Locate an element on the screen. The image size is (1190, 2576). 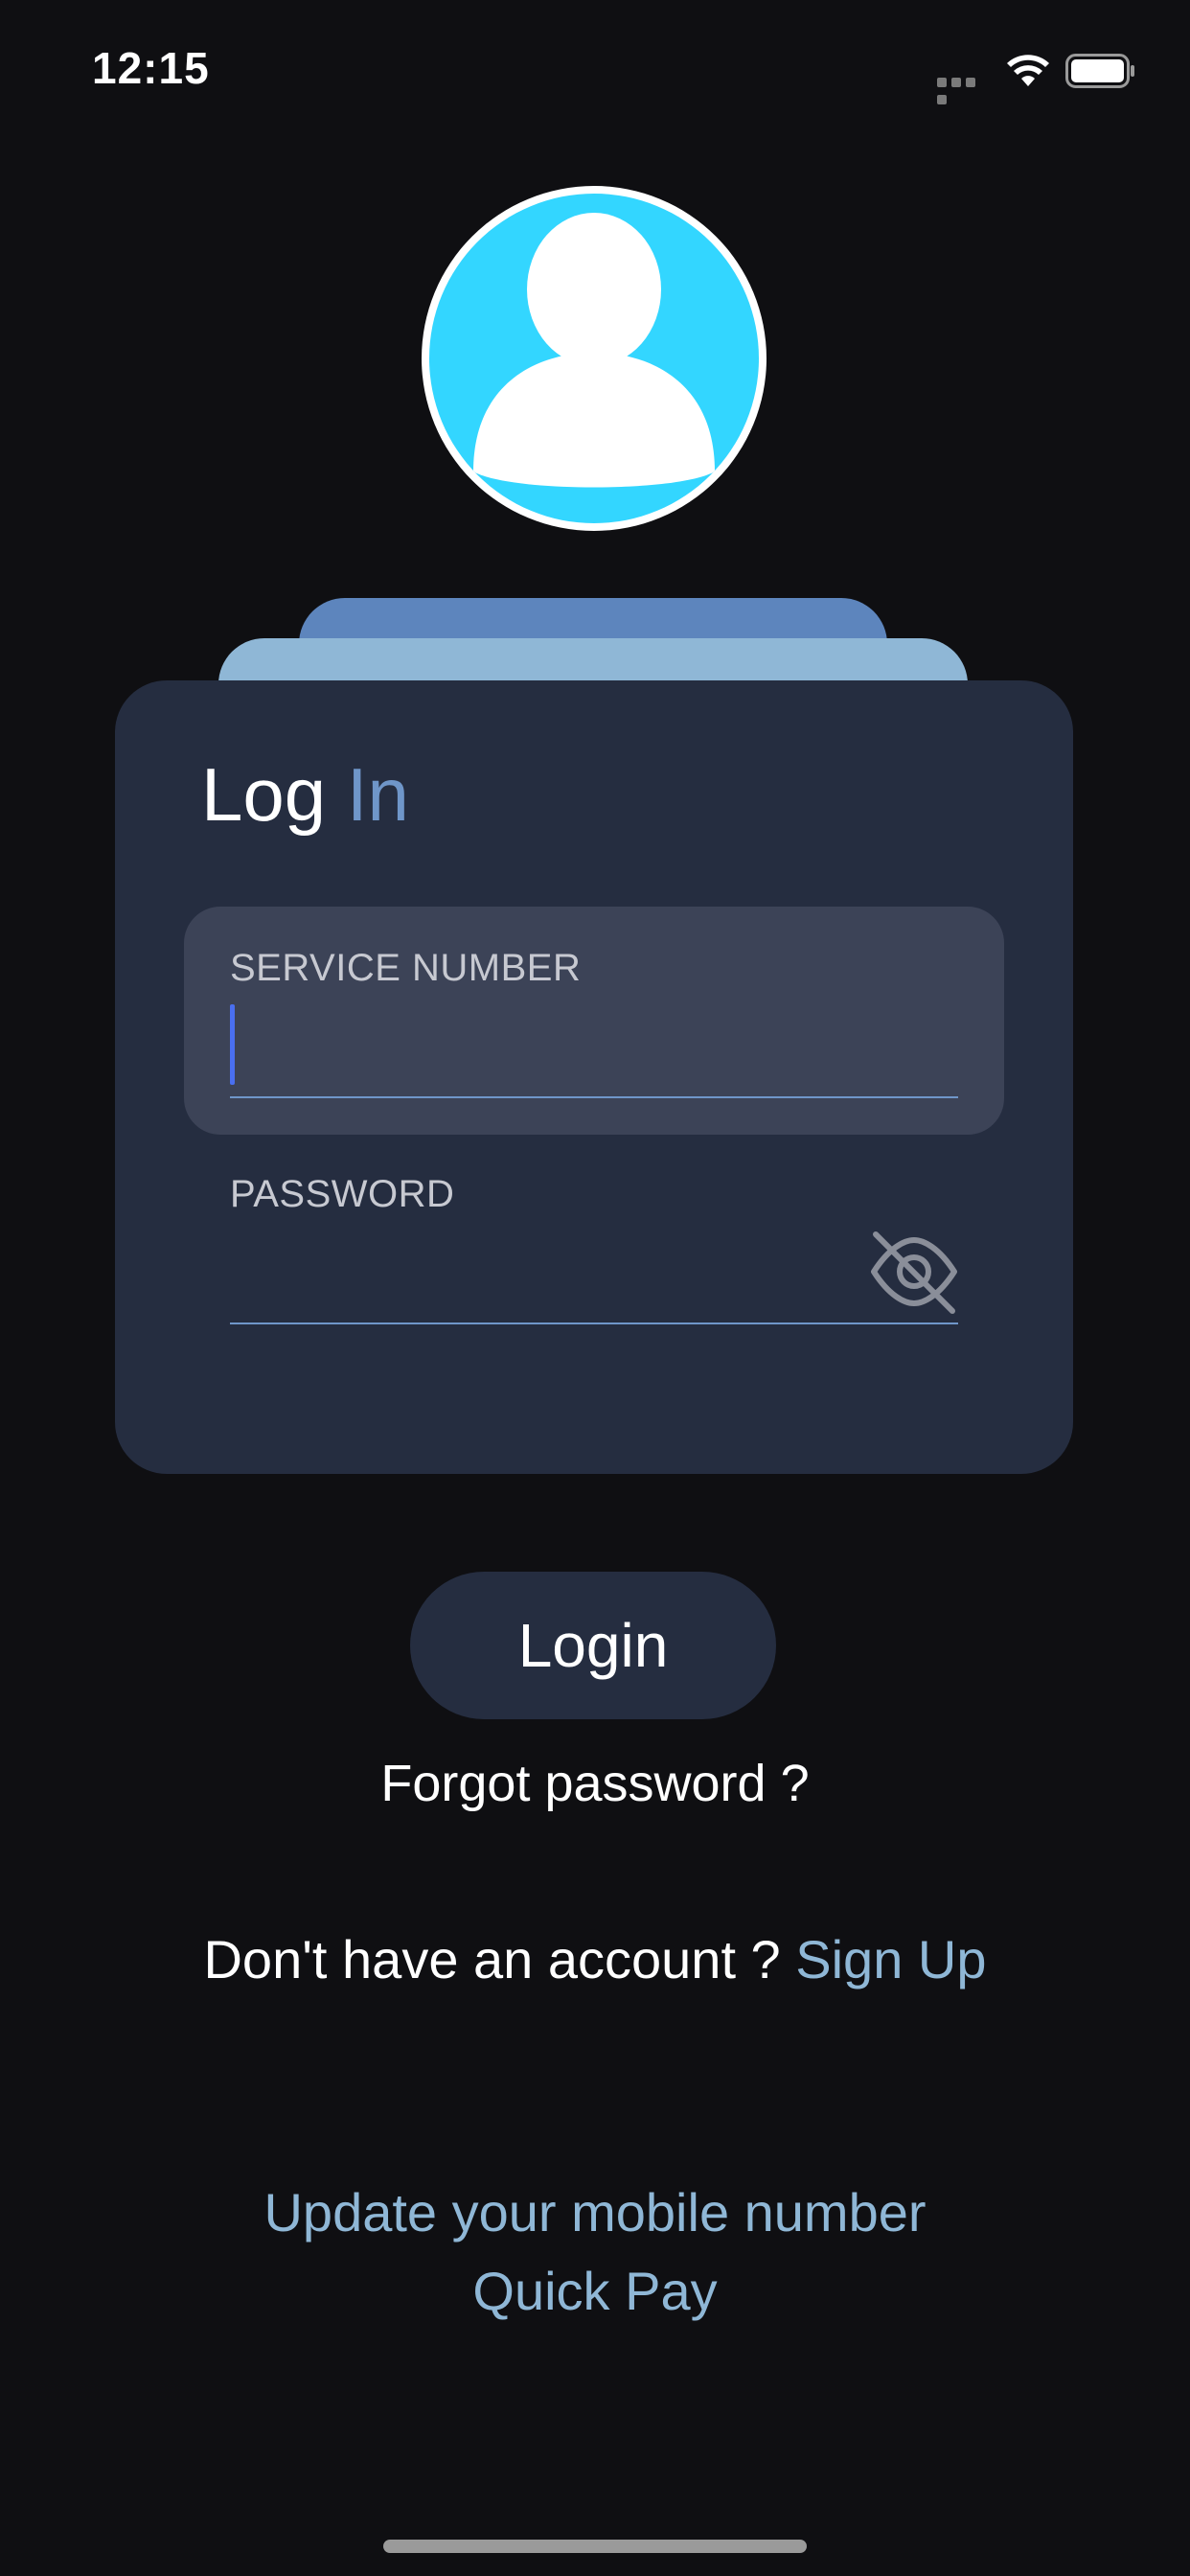
forgot-password-link: Forgot password ? is located at coordinates (595, 1783).